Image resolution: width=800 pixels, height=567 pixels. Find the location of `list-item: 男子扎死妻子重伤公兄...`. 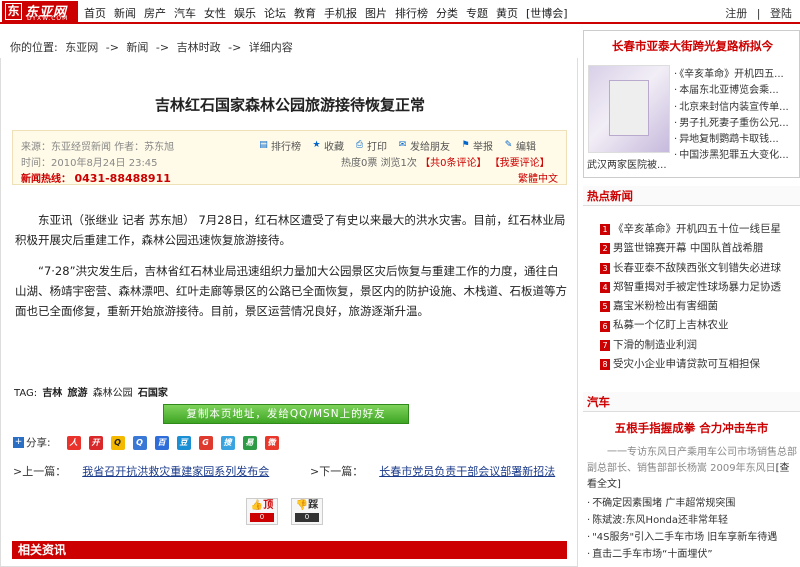

list-item: 男子扎死妻子重伤公兄... is located at coordinates (736, 124).